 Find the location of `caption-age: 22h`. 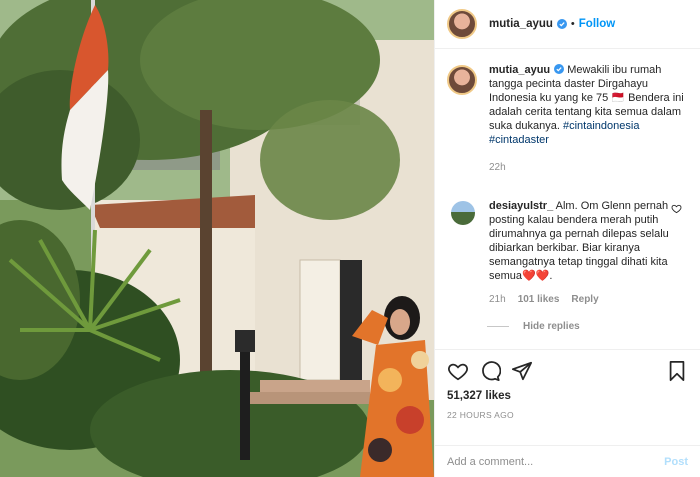

caption-age: 22h is located at coordinates (497, 167).